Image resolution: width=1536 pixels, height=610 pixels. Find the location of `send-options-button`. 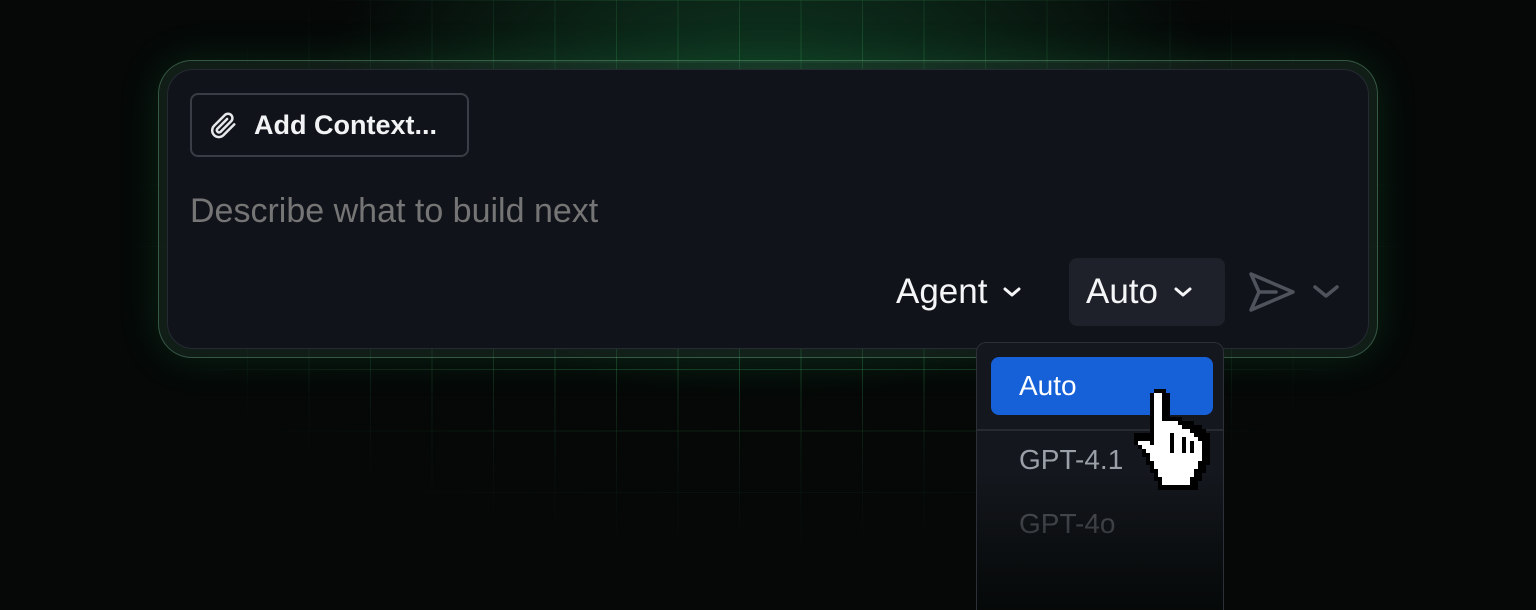

send-options-button is located at coordinates (1326, 292).